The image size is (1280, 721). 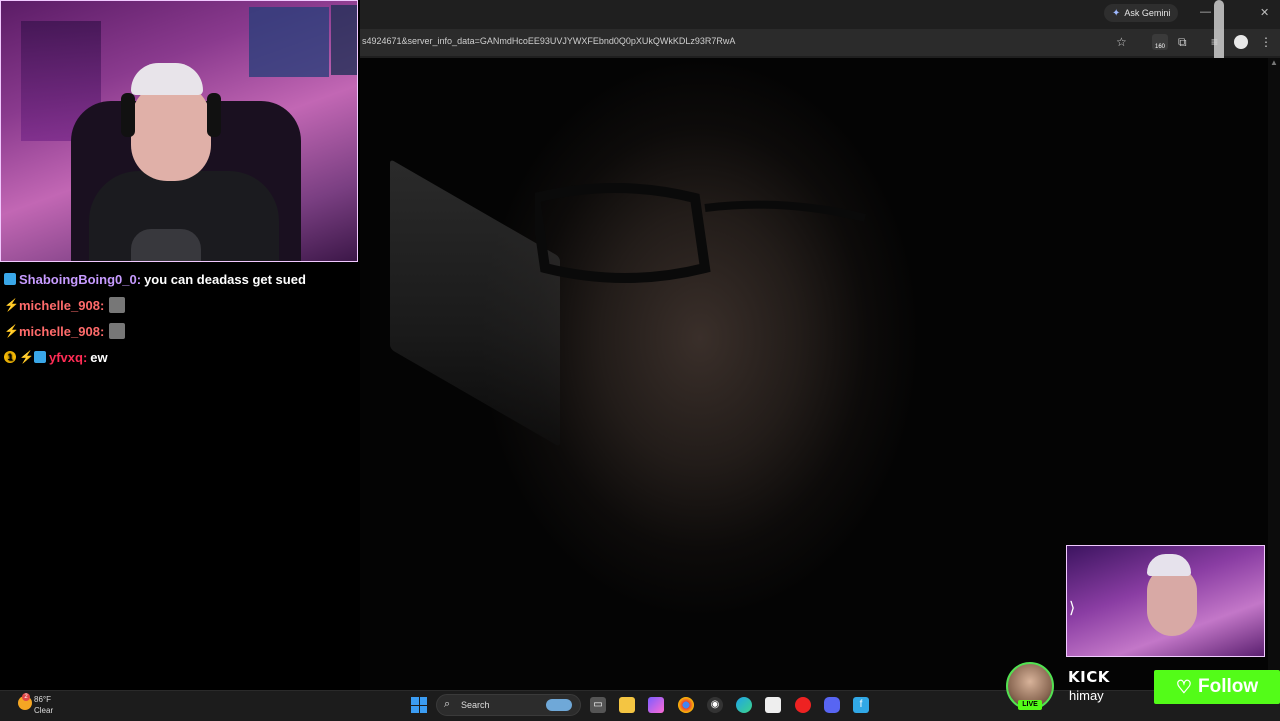 I want to click on notification-badge: 2, so click(x=26, y=697).